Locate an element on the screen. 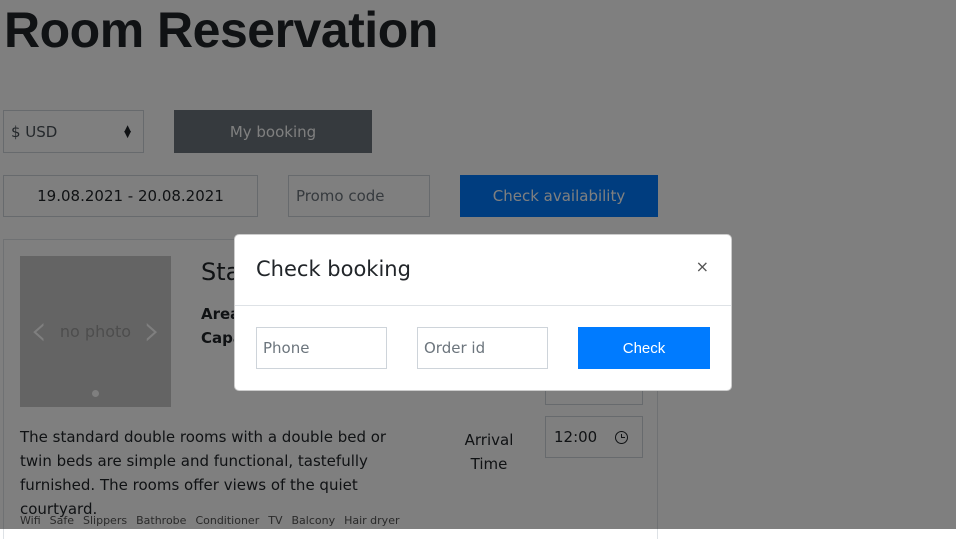 The width and height of the screenshot is (956, 539). check-button: Check is located at coordinates (644, 348).